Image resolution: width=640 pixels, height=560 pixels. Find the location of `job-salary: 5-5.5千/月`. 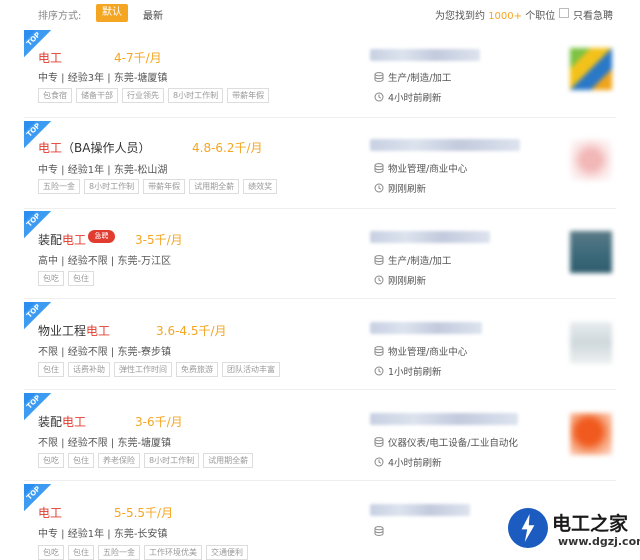

job-salary: 5-5.5千/月 is located at coordinates (144, 513).